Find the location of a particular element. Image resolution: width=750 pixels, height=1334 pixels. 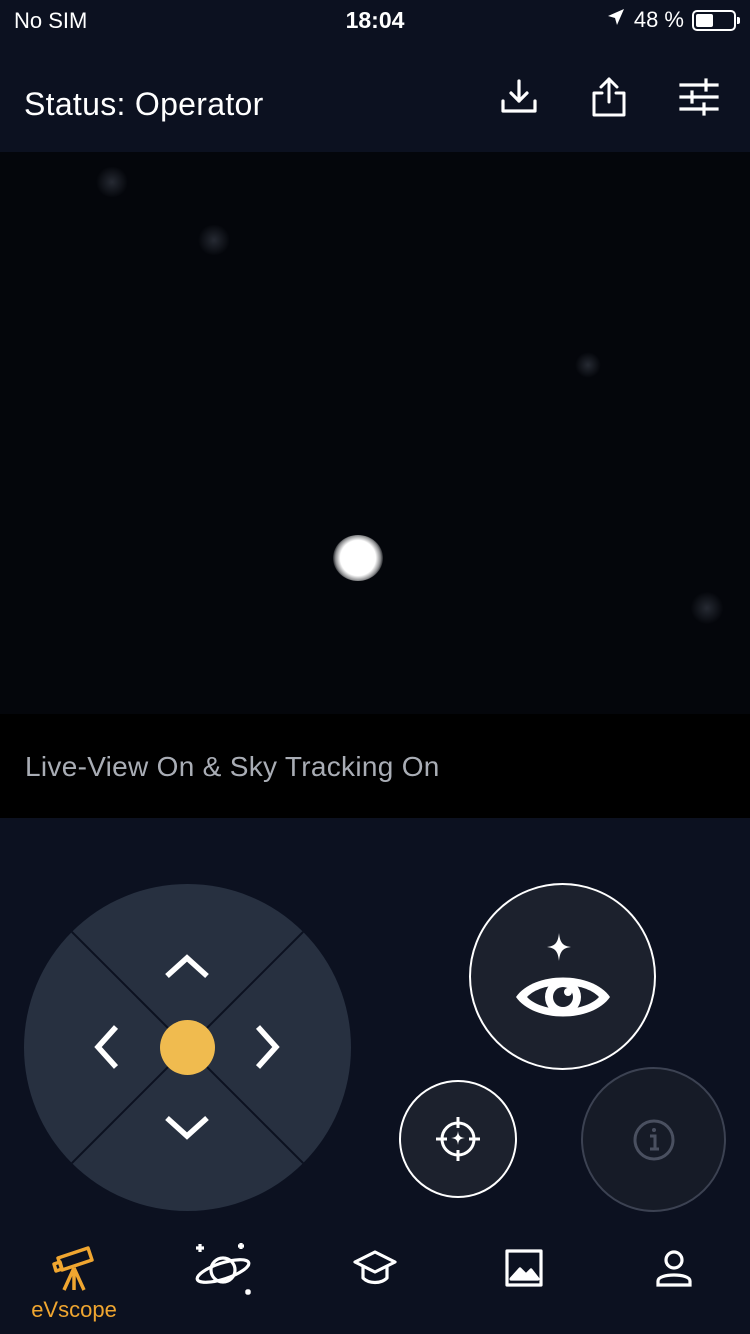

live-view-eye-icon is located at coordinates (562, 974).